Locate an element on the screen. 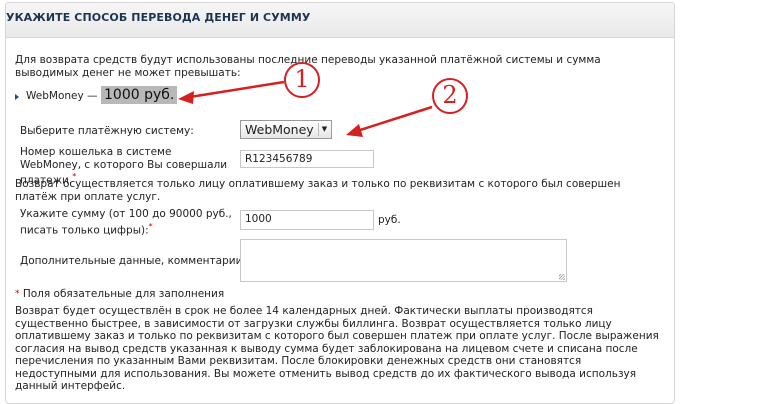  callout-2: 2 is located at coordinates (450, 96).